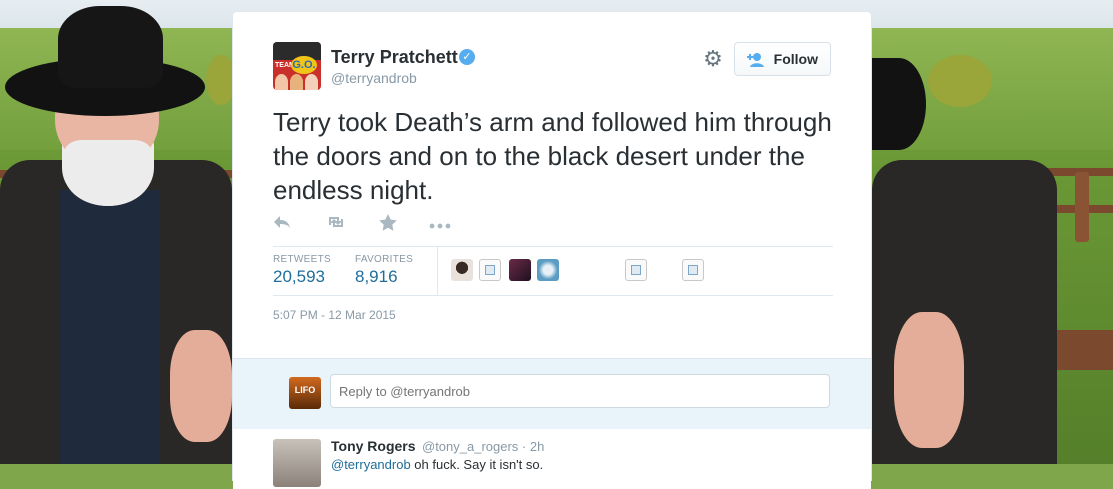  Describe the element at coordinates (1082, 207) in the screenshot. I see `fence-post` at that location.